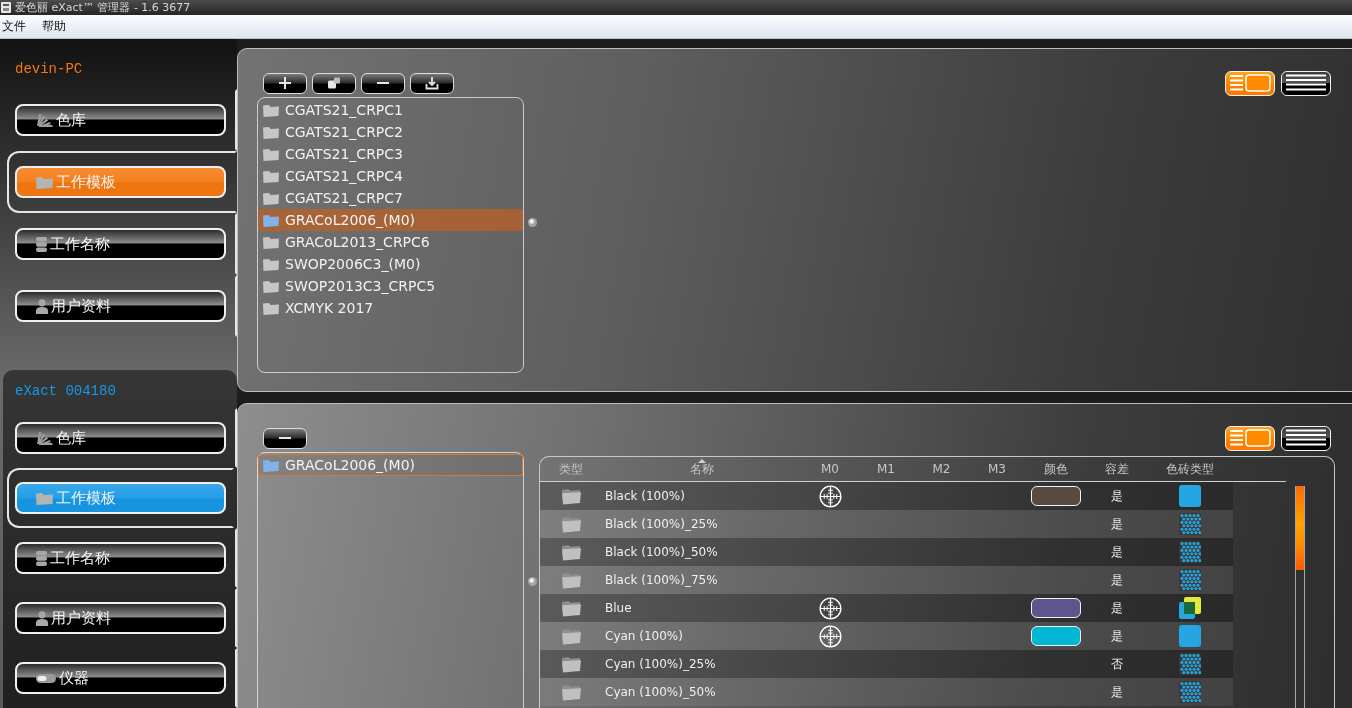  I want to click on section-title: devin-PC, so click(48, 69).